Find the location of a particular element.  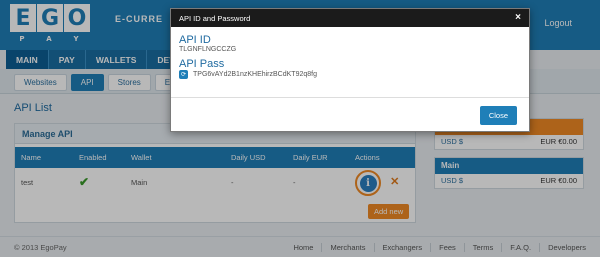

api-id-label: API ID is located at coordinates (195, 40).